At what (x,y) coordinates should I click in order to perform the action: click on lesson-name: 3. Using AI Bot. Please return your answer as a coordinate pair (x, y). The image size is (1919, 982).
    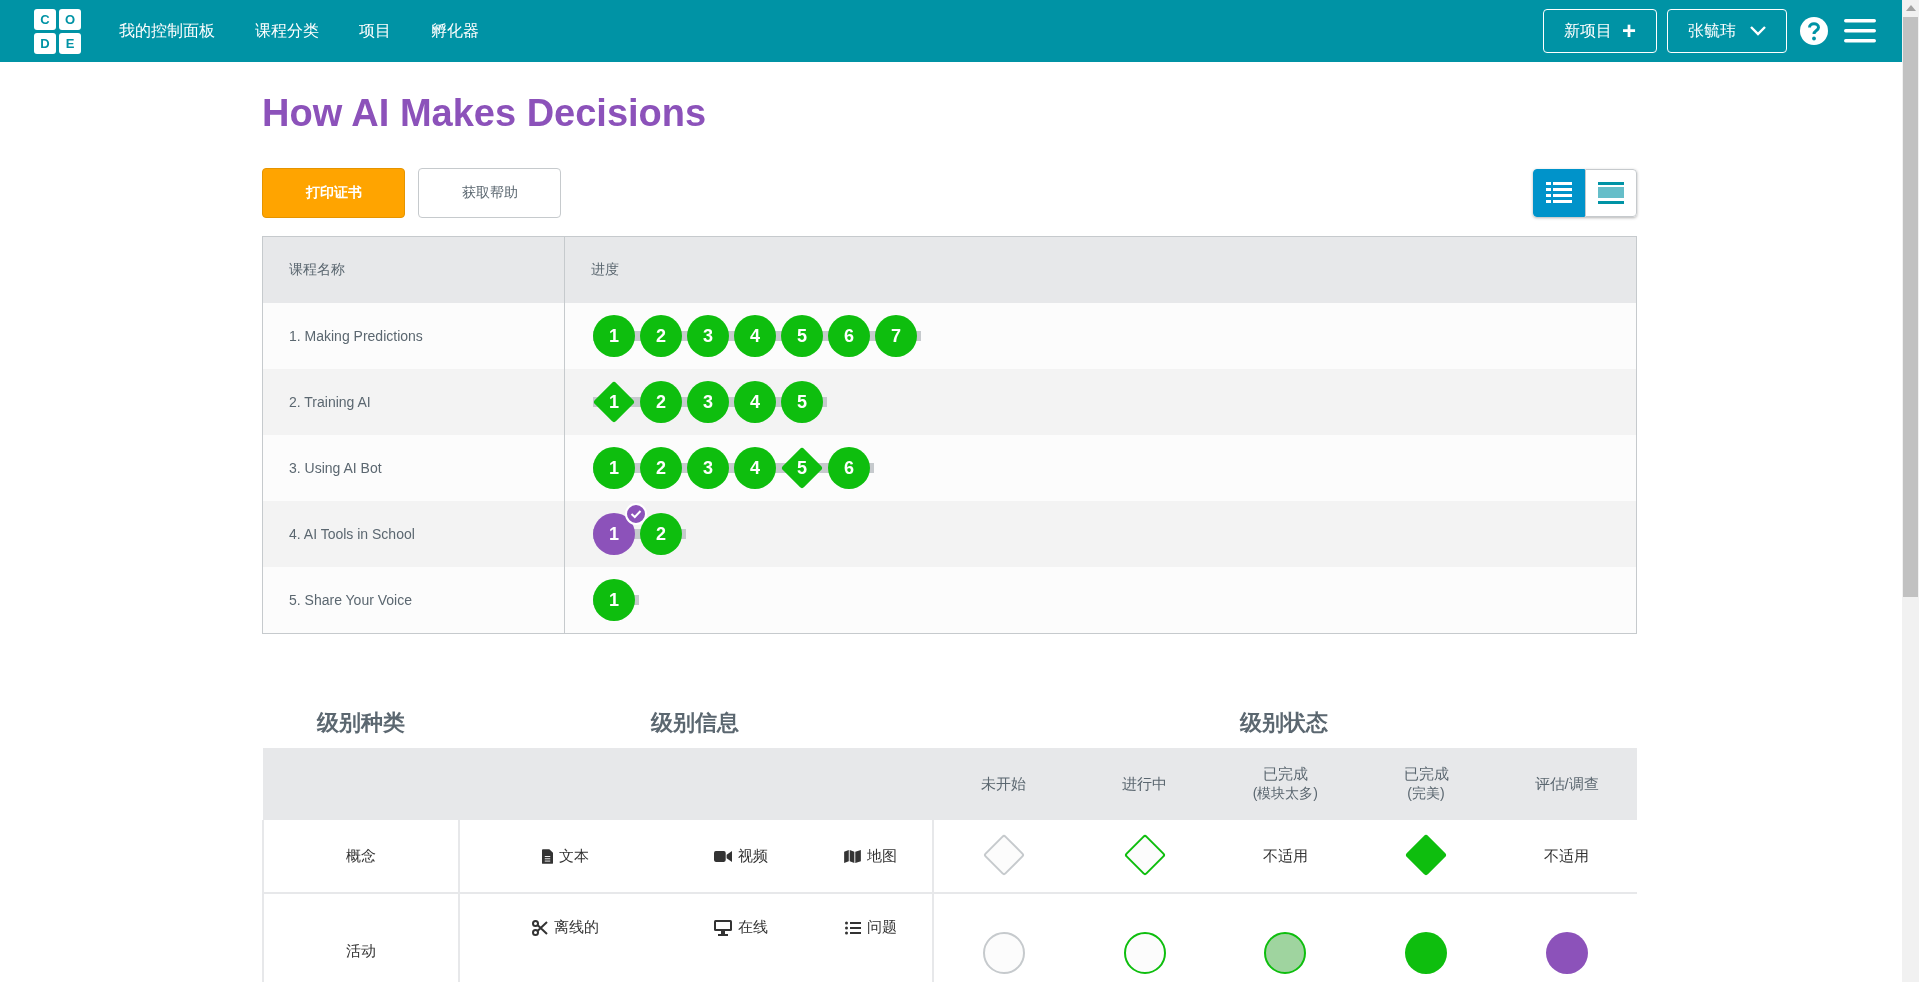
    Looking at the image, I should click on (335, 468).